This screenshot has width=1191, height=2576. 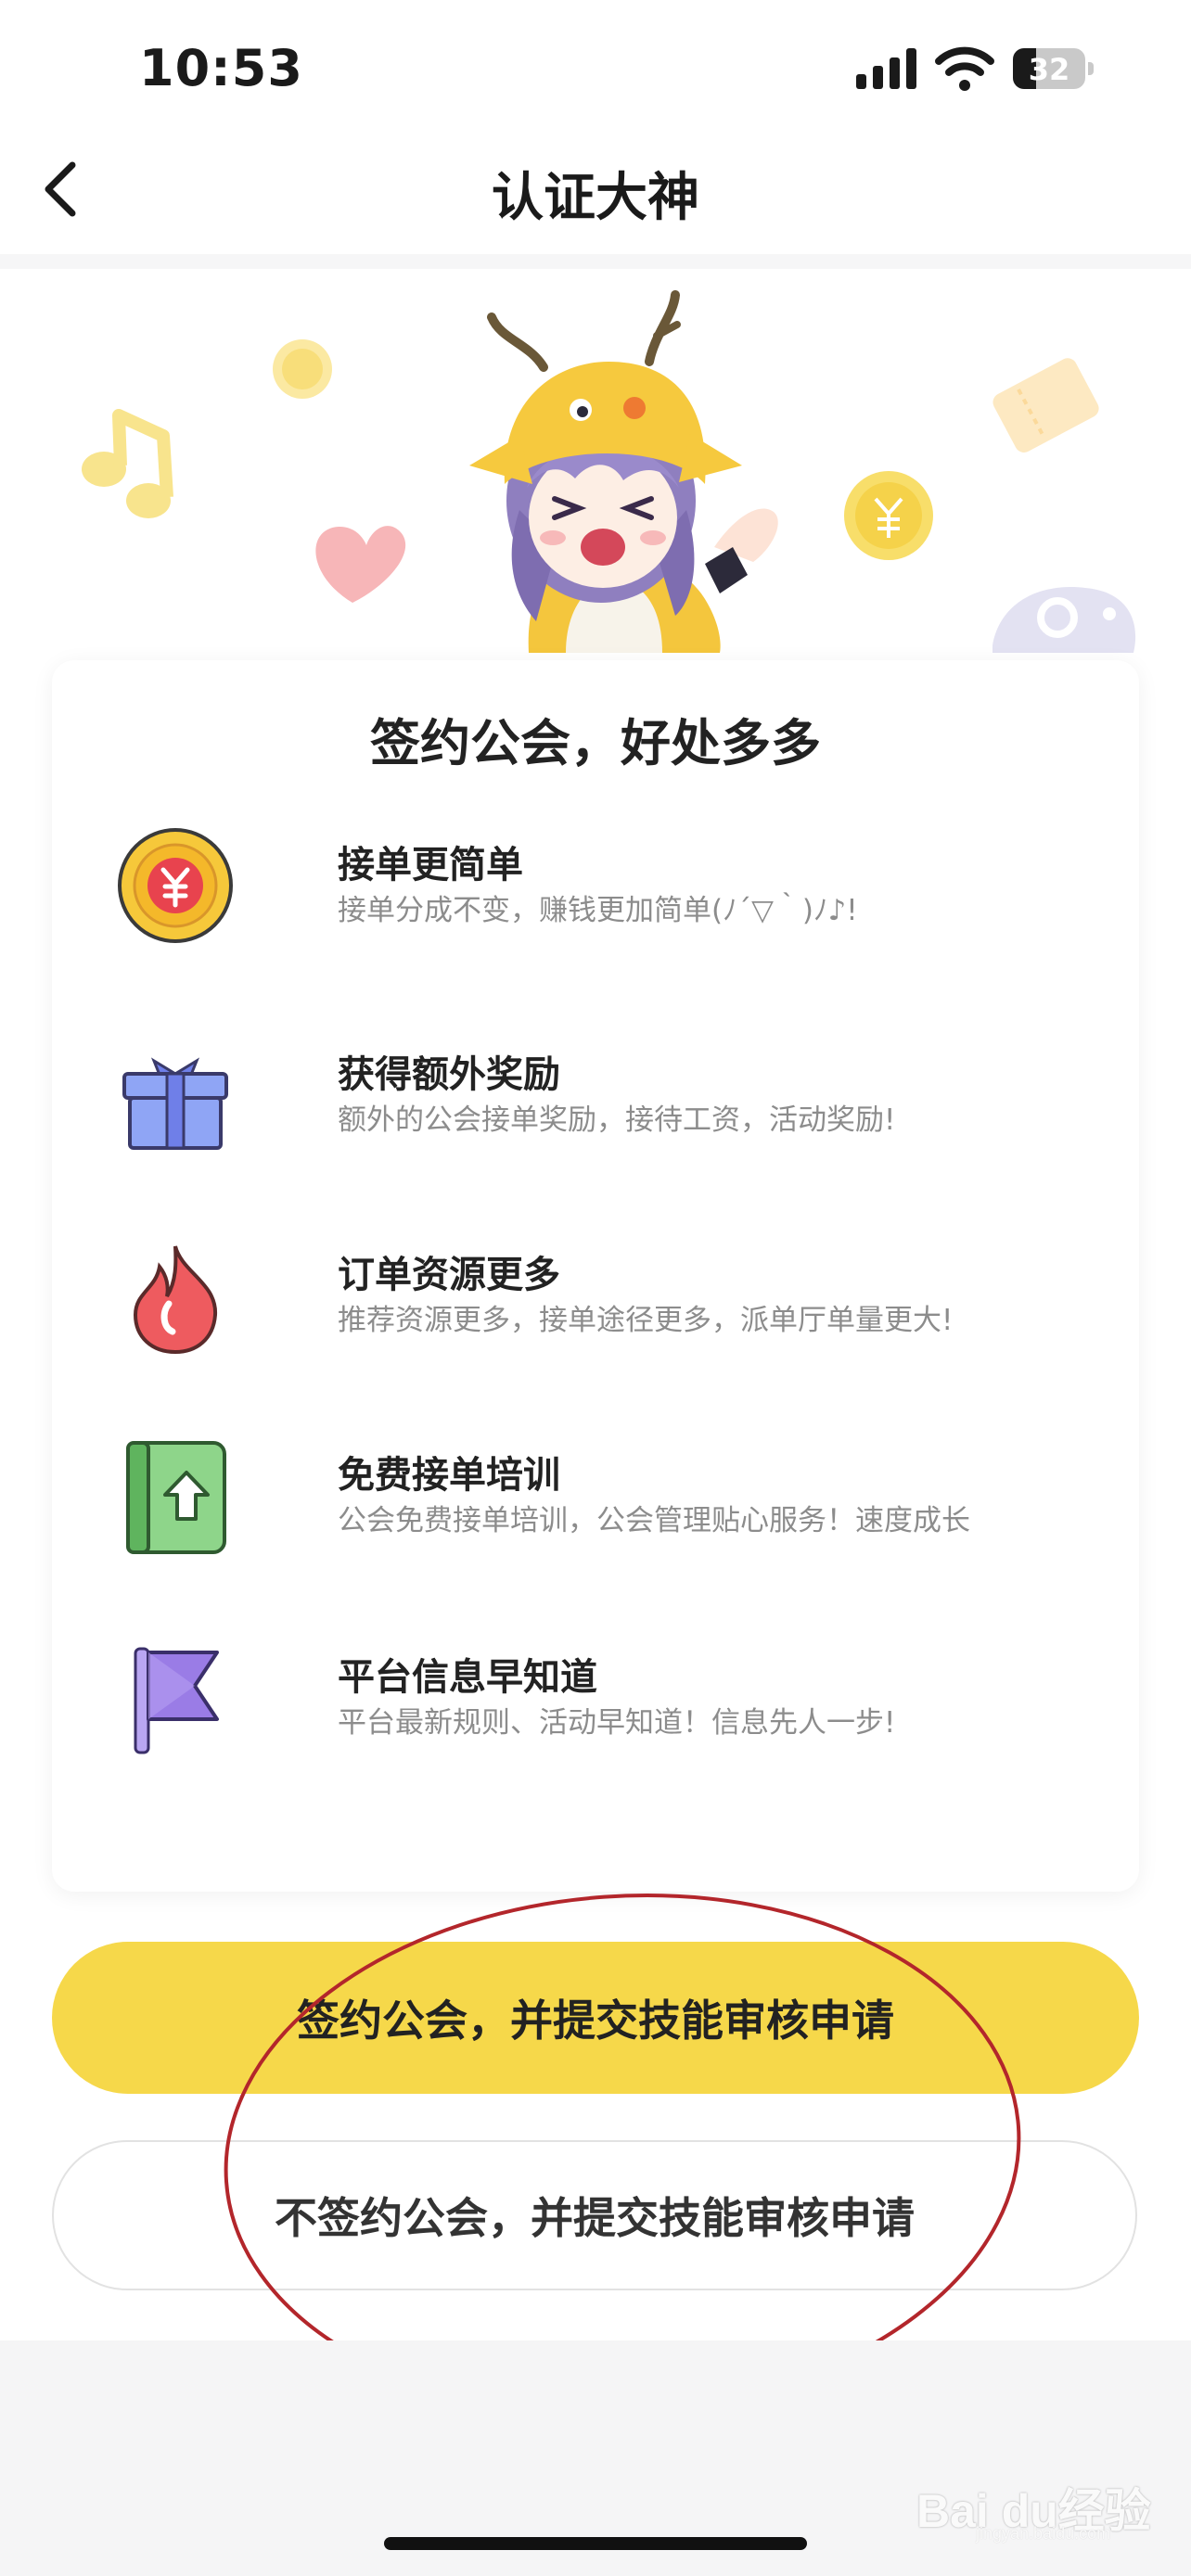 I want to click on battery-icon: 32, so click(x=1049, y=68).